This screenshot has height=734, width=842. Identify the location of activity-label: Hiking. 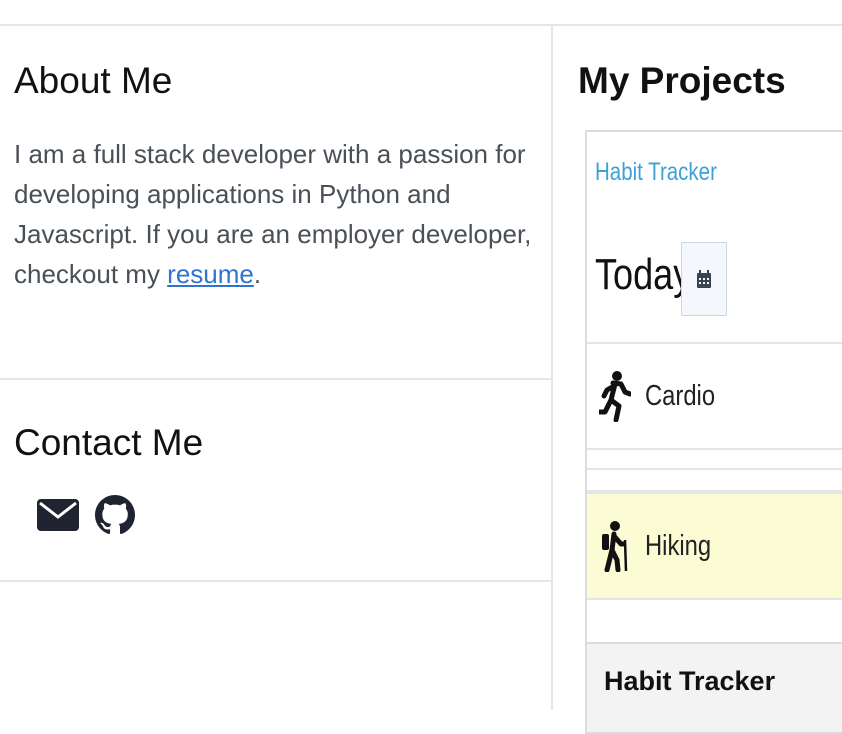
(678, 546).